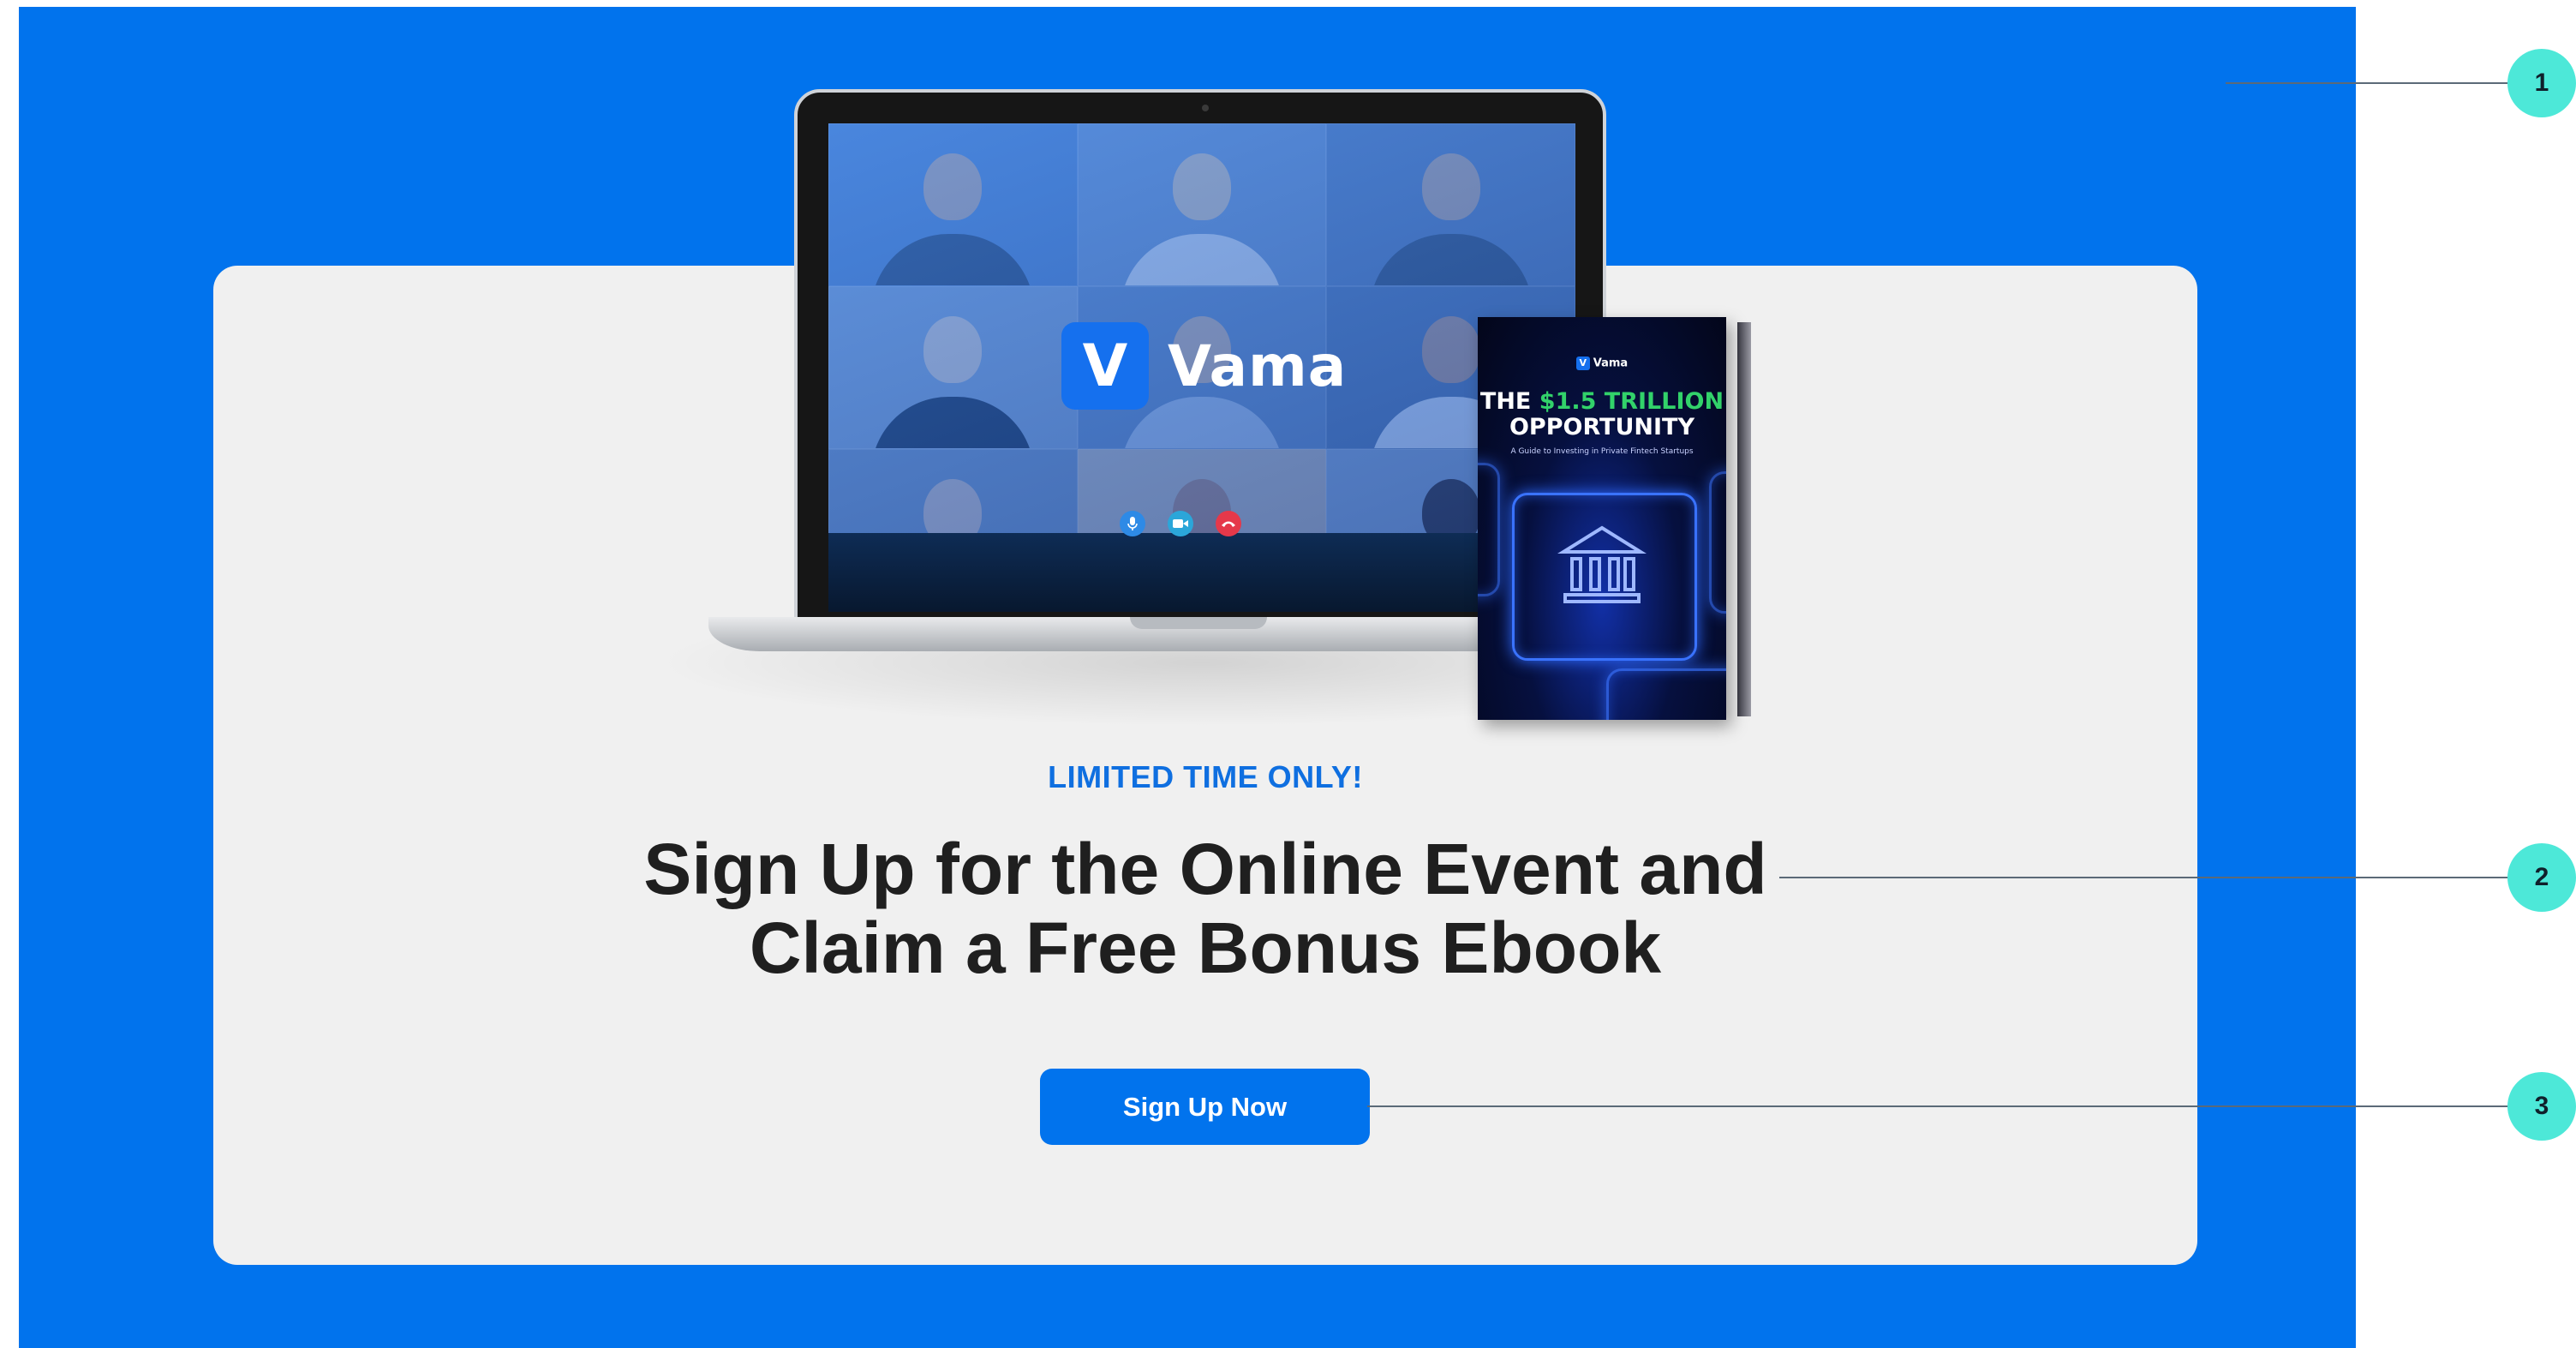 The image size is (2576, 1348). I want to click on bank-icon, so click(1602, 564).